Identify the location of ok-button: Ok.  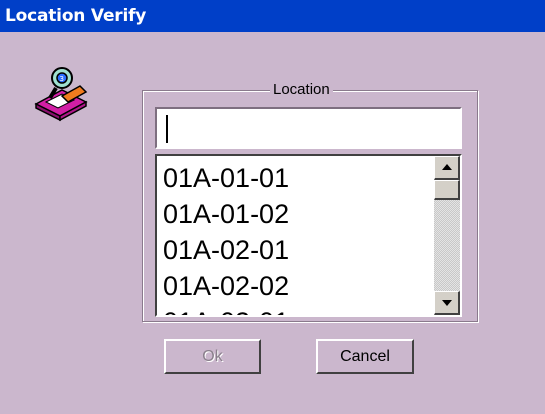
(212, 356).